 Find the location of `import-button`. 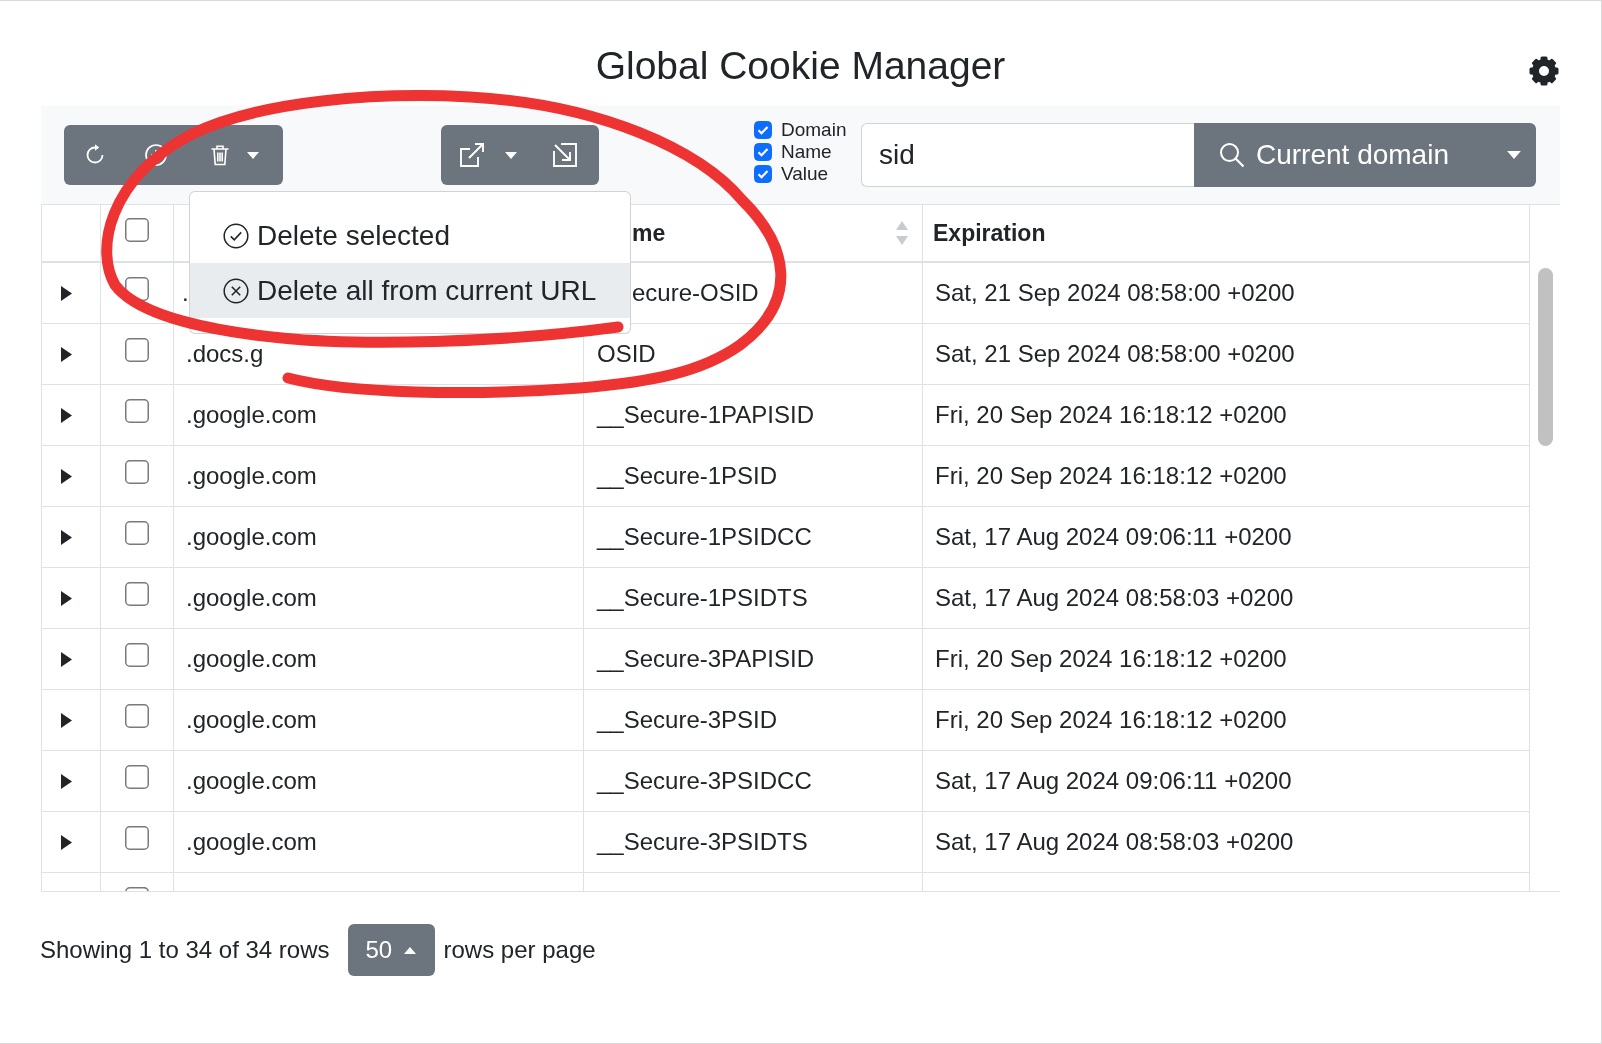

import-button is located at coordinates (564, 155).